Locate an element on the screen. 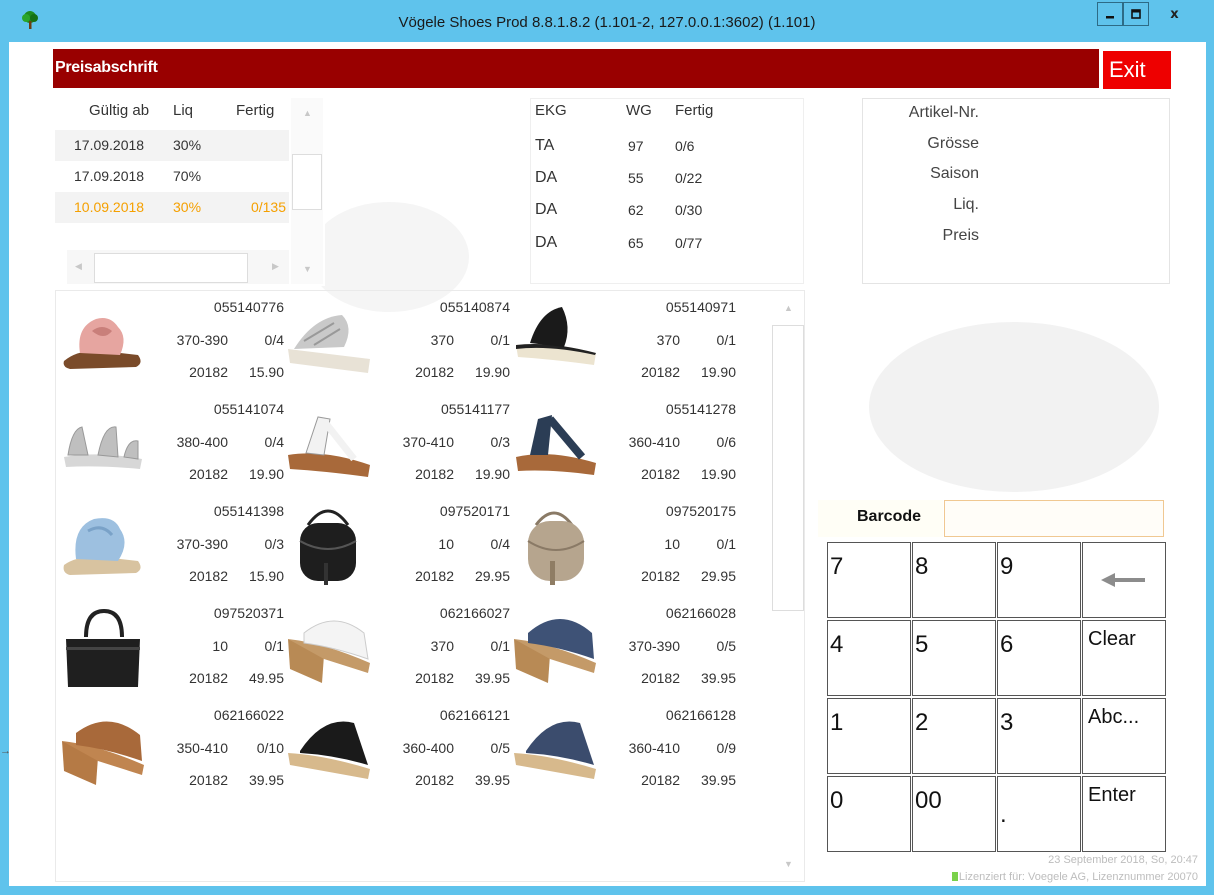 The height and width of the screenshot is (895, 1214). dates-vertical-scrollbar: ▲ ▼ is located at coordinates (307, 191).